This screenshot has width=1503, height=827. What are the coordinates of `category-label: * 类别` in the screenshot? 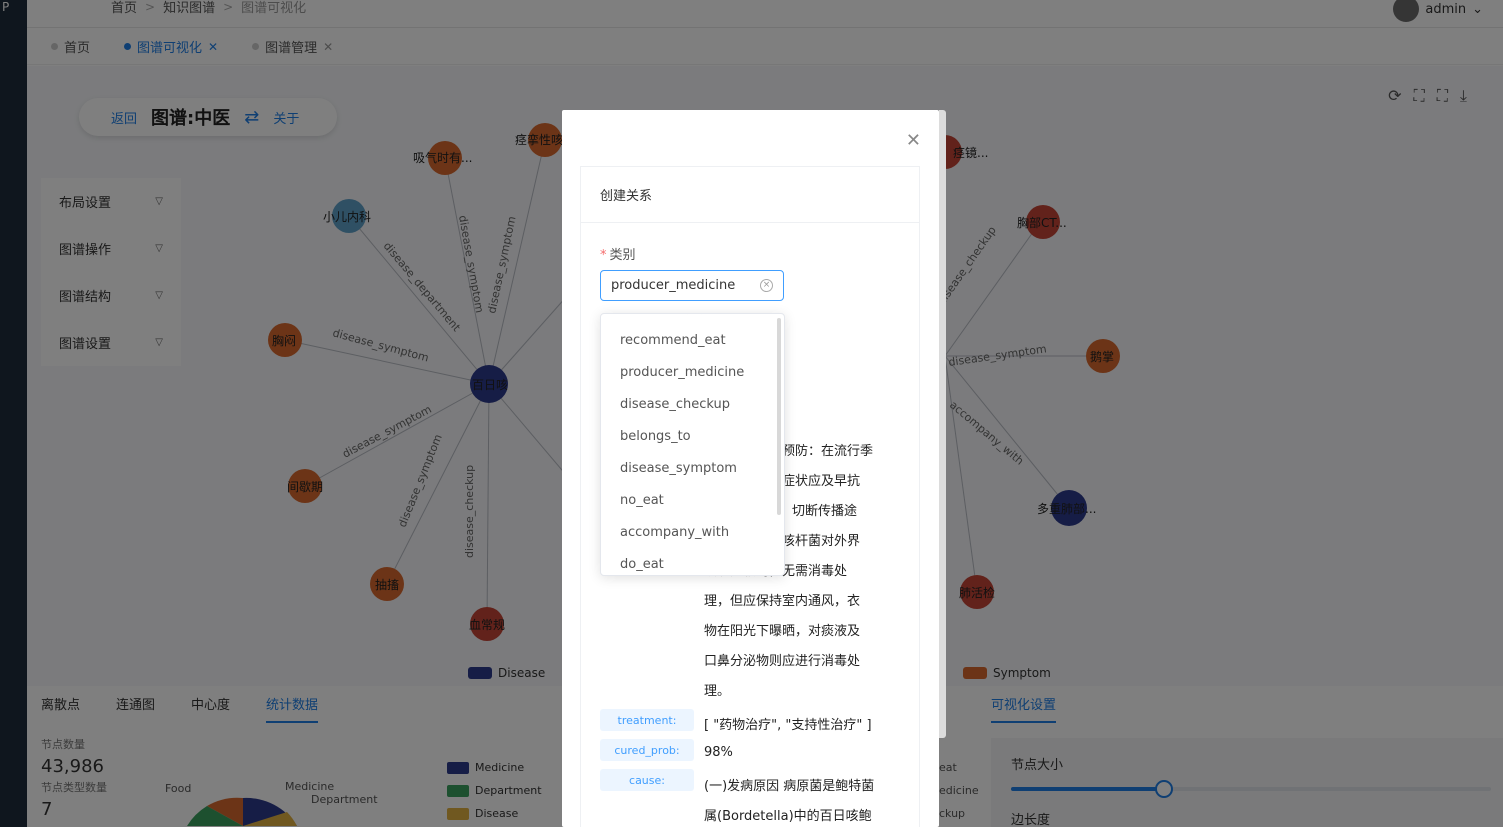 It's located at (618, 253).